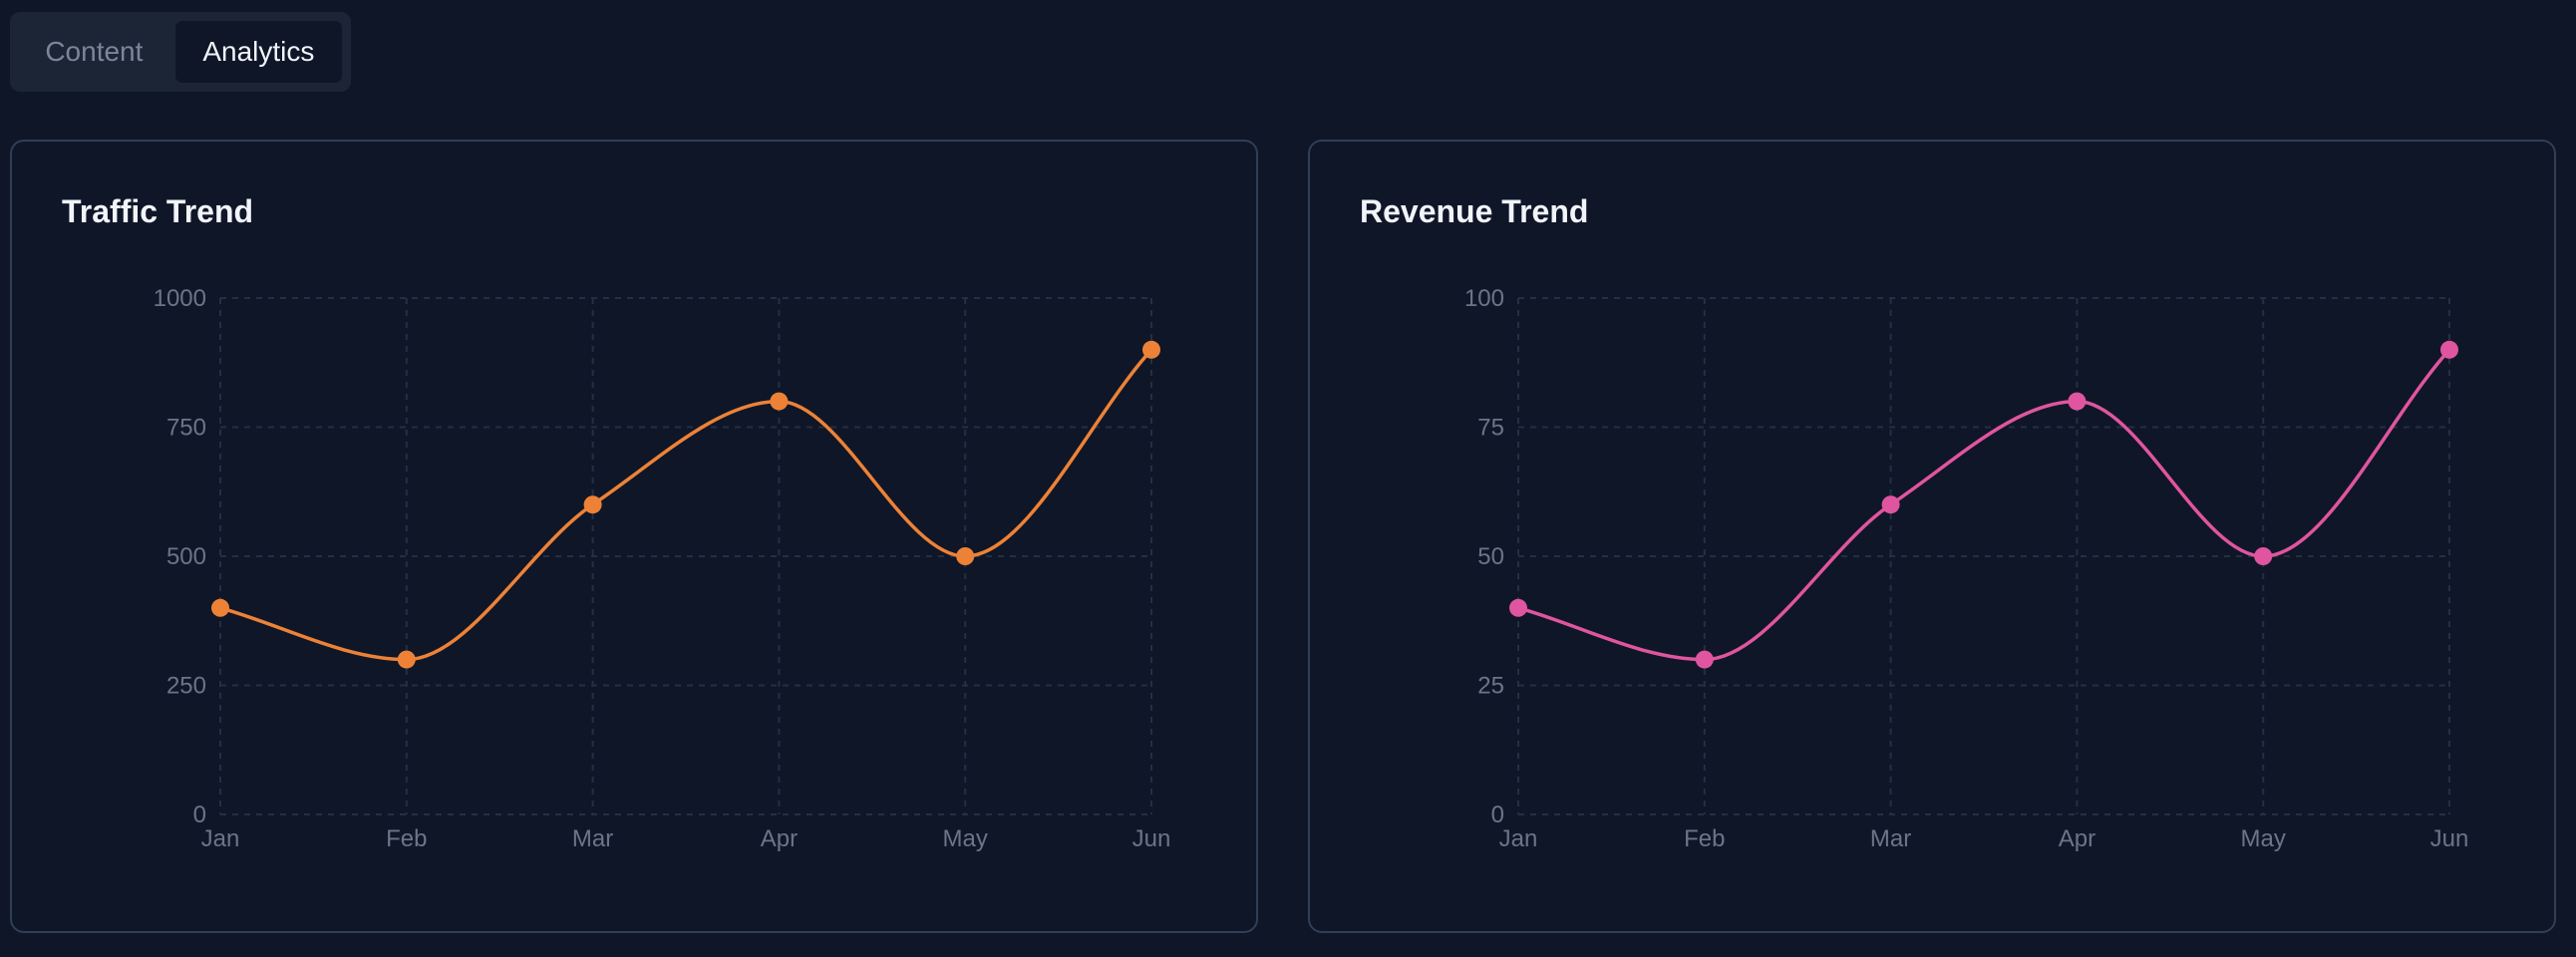 Image resolution: width=2576 pixels, height=957 pixels. Describe the element at coordinates (186, 428) in the screenshot. I see `y-tick-label: 750` at that location.